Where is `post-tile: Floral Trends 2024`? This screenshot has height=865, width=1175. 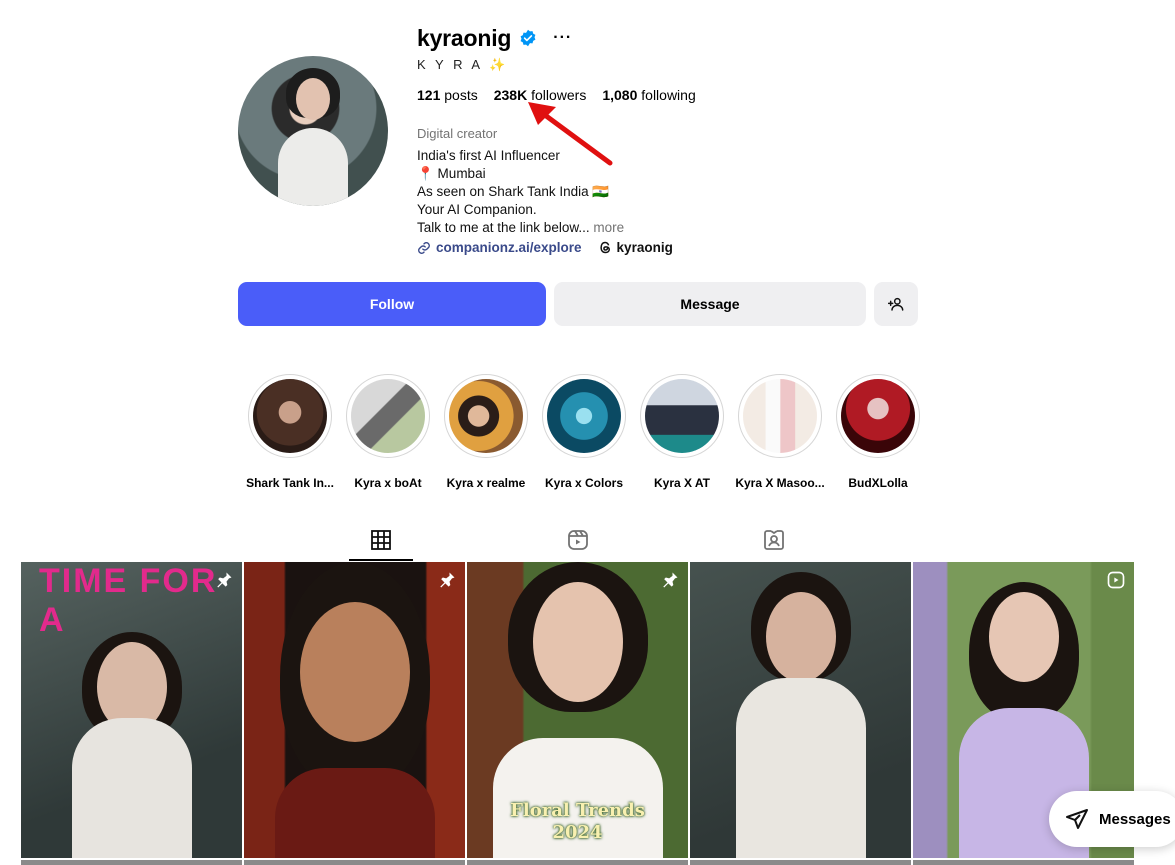 post-tile: Floral Trends 2024 is located at coordinates (577, 710).